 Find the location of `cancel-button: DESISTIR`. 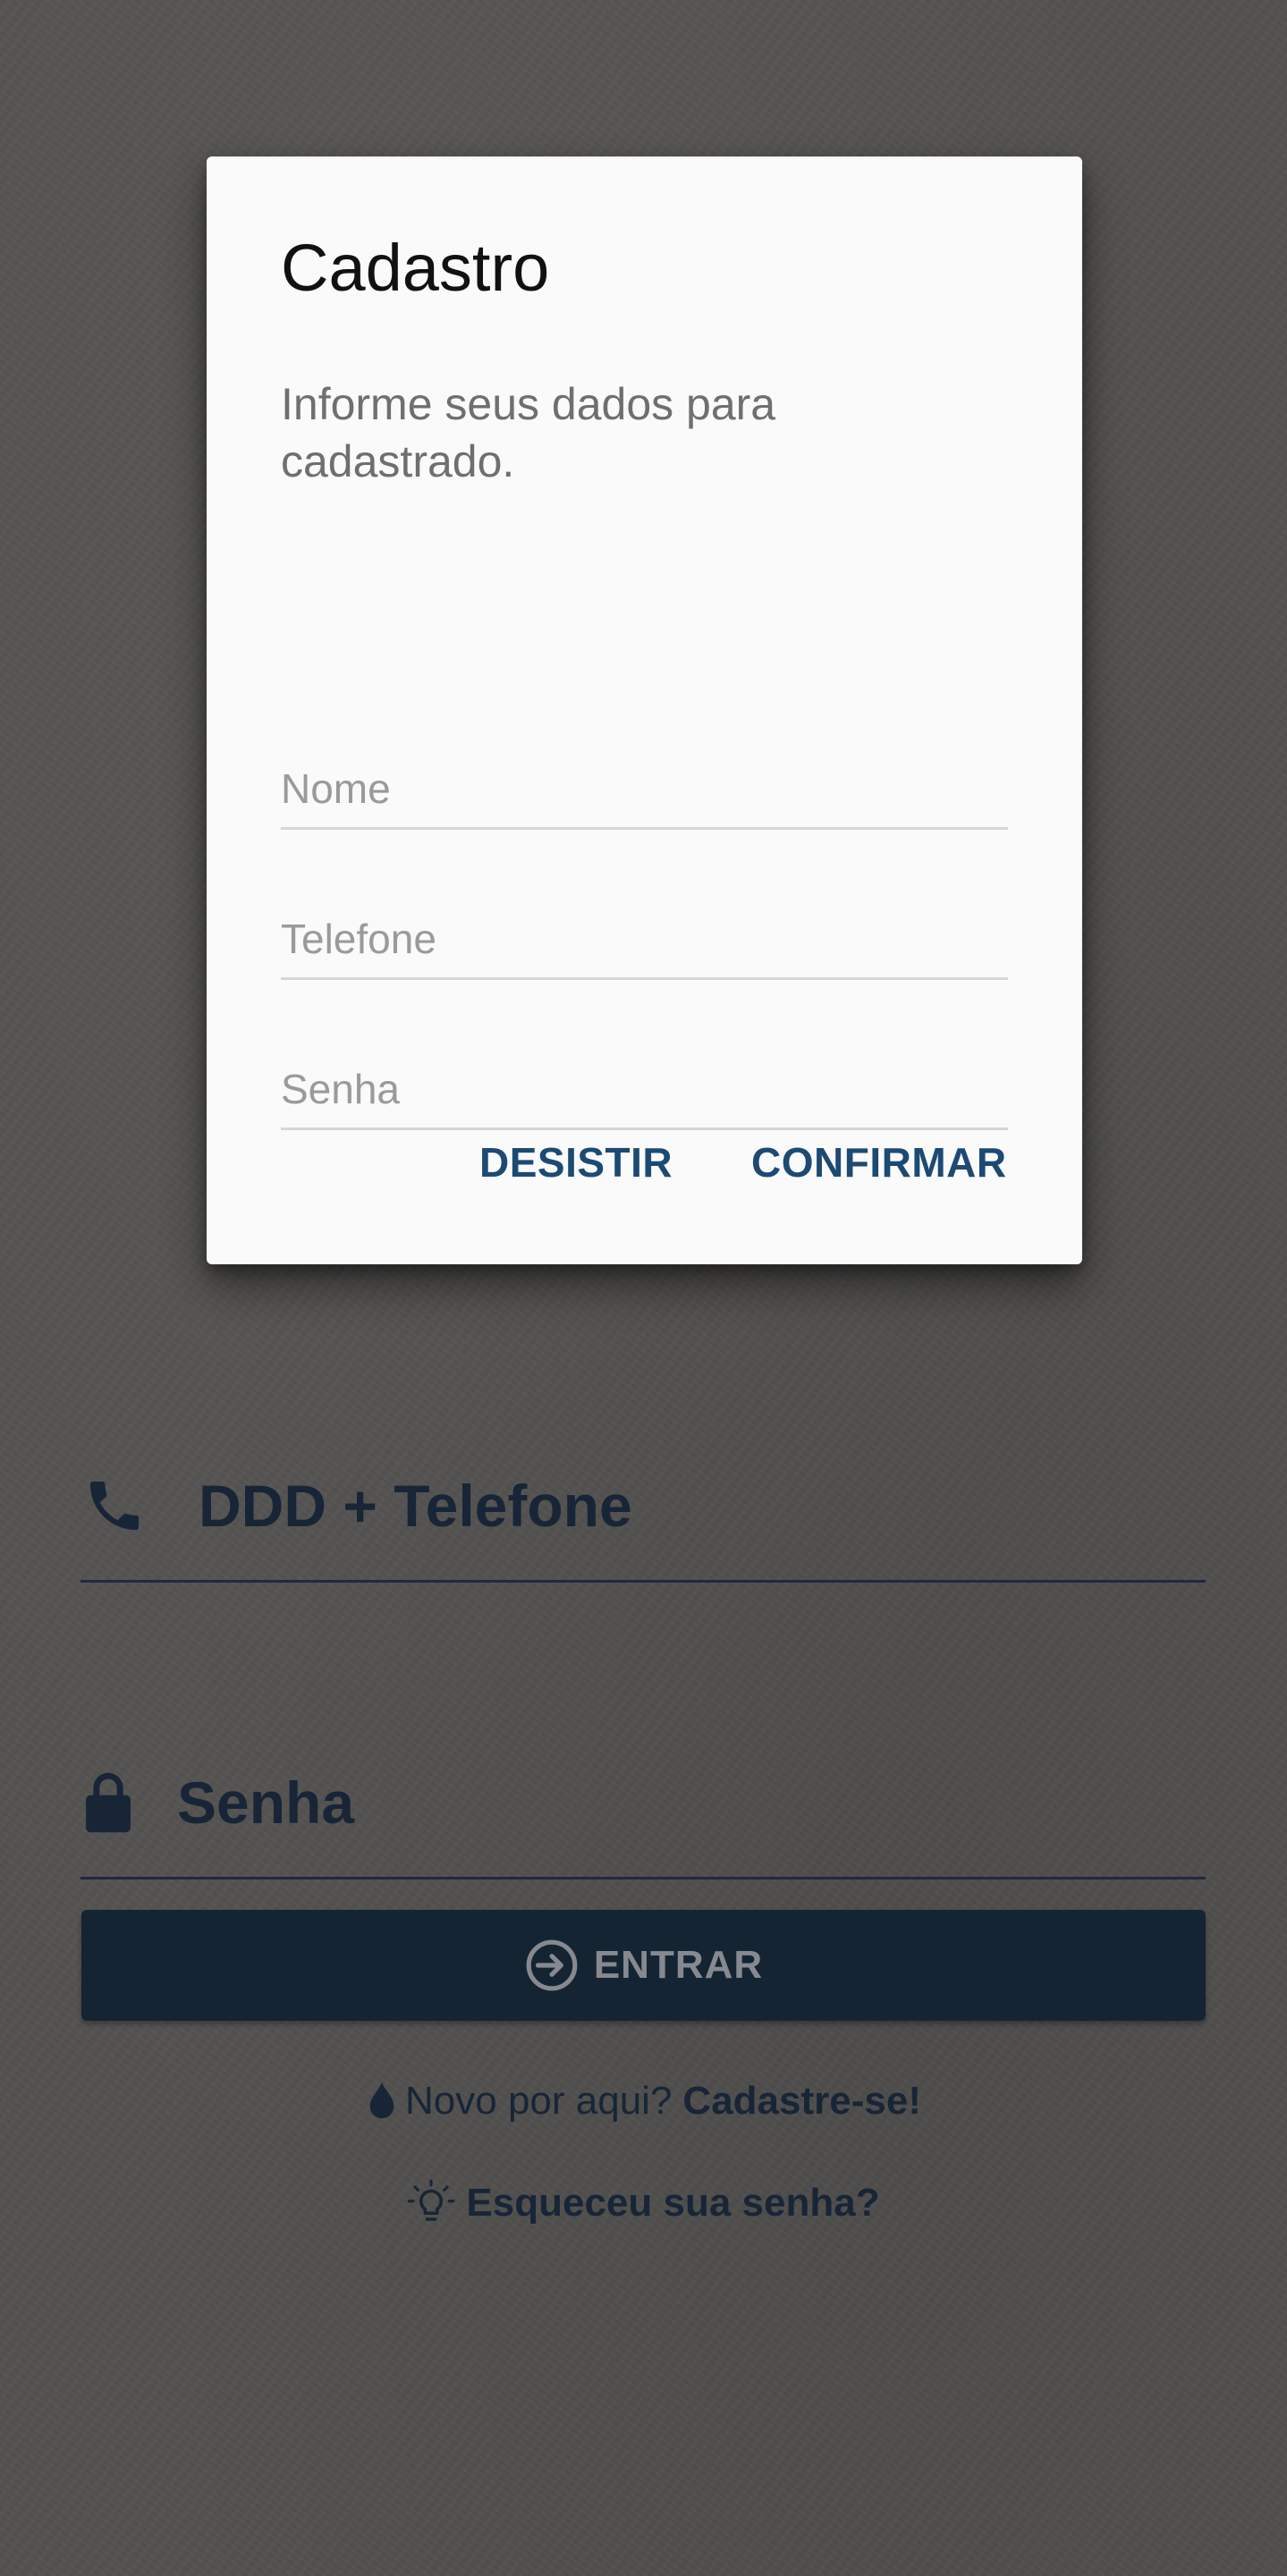

cancel-button: DESISTIR is located at coordinates (576, 1162).